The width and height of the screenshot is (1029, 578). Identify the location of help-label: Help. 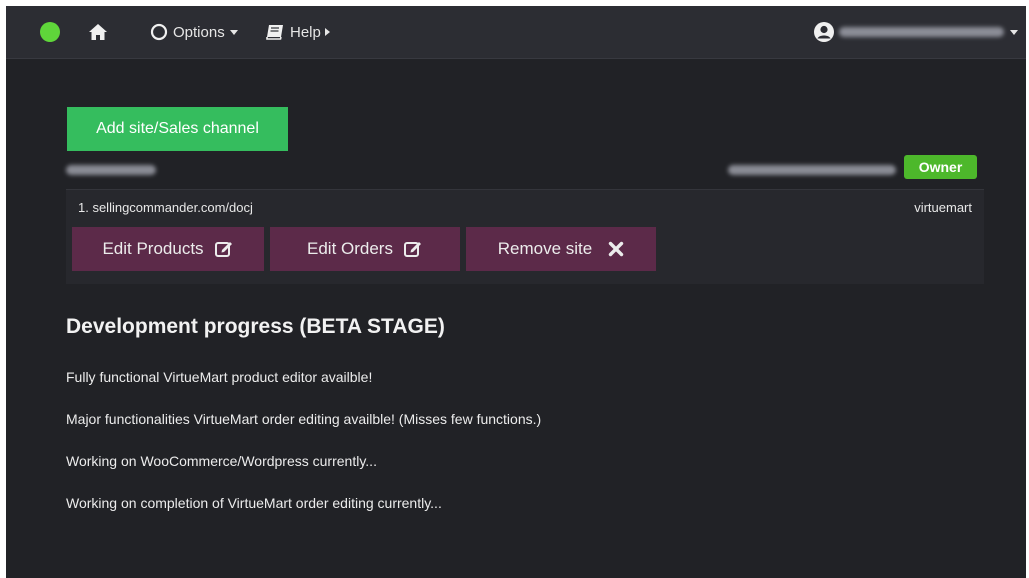
(305, 32).